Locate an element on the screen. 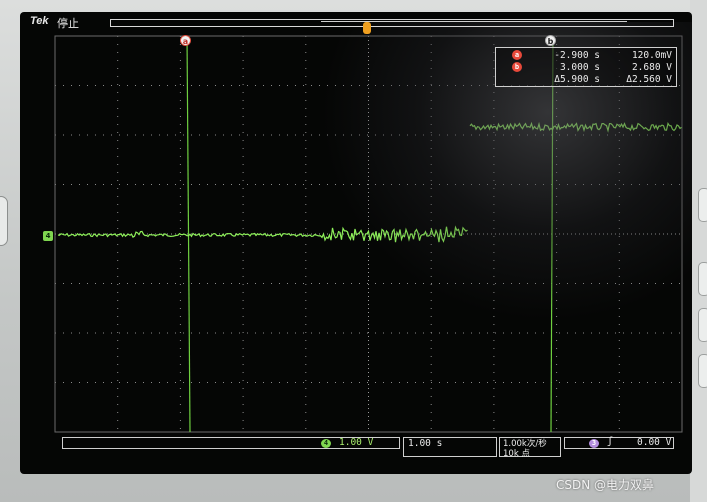 The height and width of the screenshot is (502, 707). trigger-position-marker is located at coordinates (367, 28).